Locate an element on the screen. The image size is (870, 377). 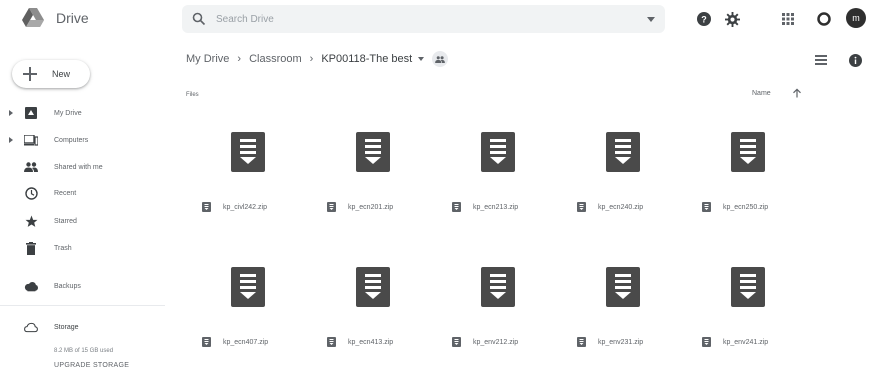
avatar: m is located at coordinates (856, 18).